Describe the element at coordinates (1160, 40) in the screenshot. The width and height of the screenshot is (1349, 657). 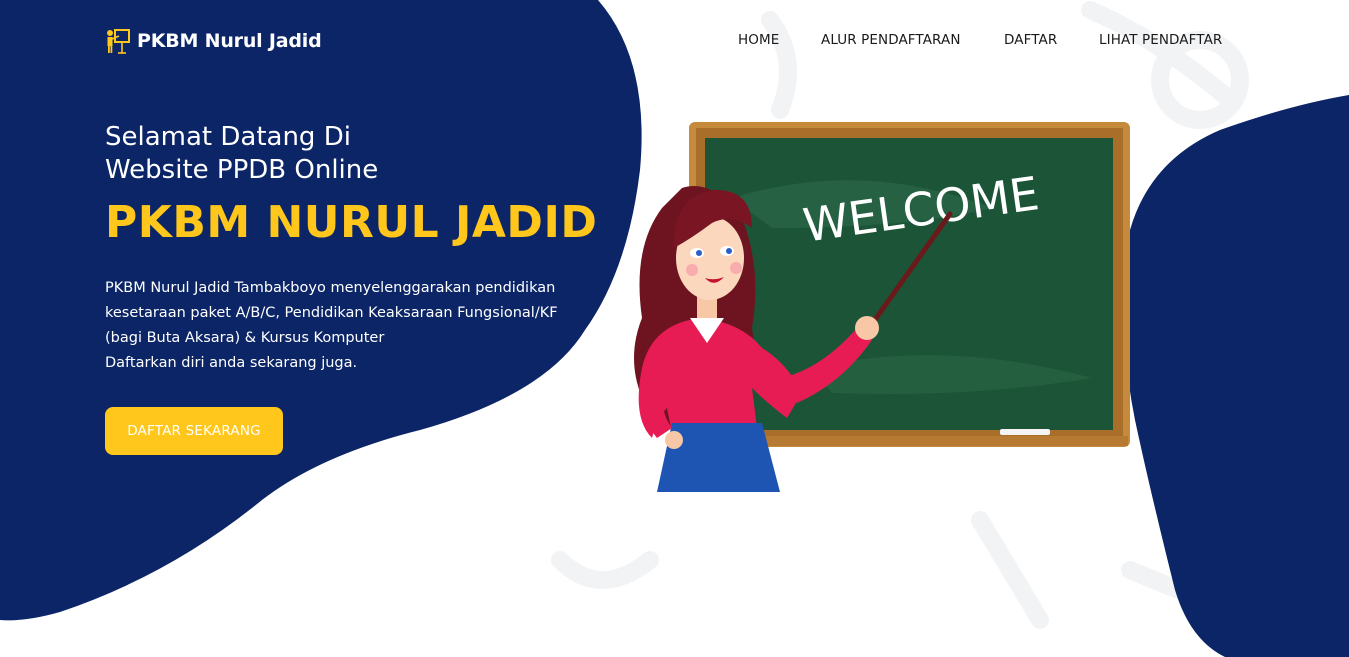
I see `nav-lihat-pendaftar: LIHAT PENDAFTAR` at that location.